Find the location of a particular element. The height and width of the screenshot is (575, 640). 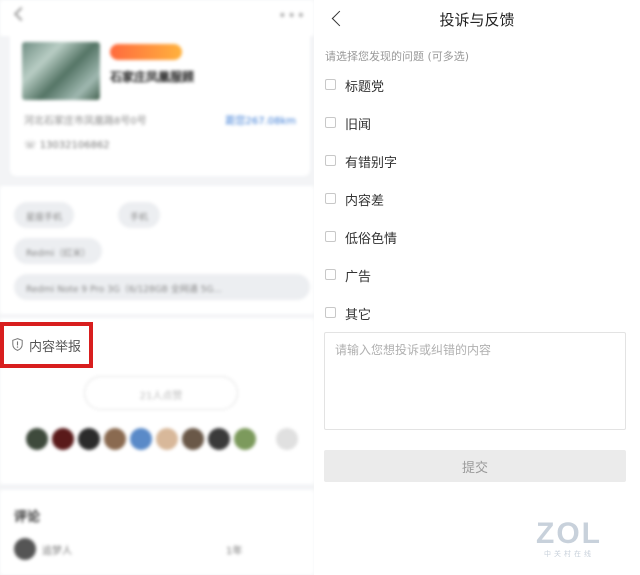

option-label: 标题党 is located at coordinates (365, 87).